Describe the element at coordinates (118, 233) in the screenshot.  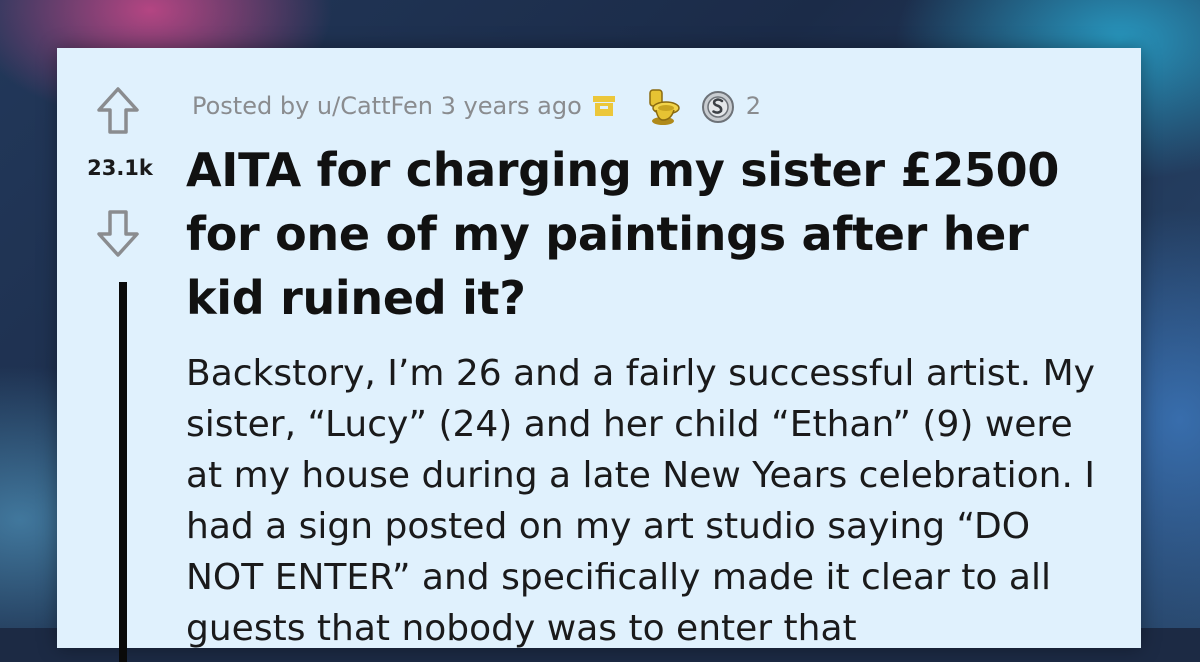
I see `downvote-arrow-icon` at that location.